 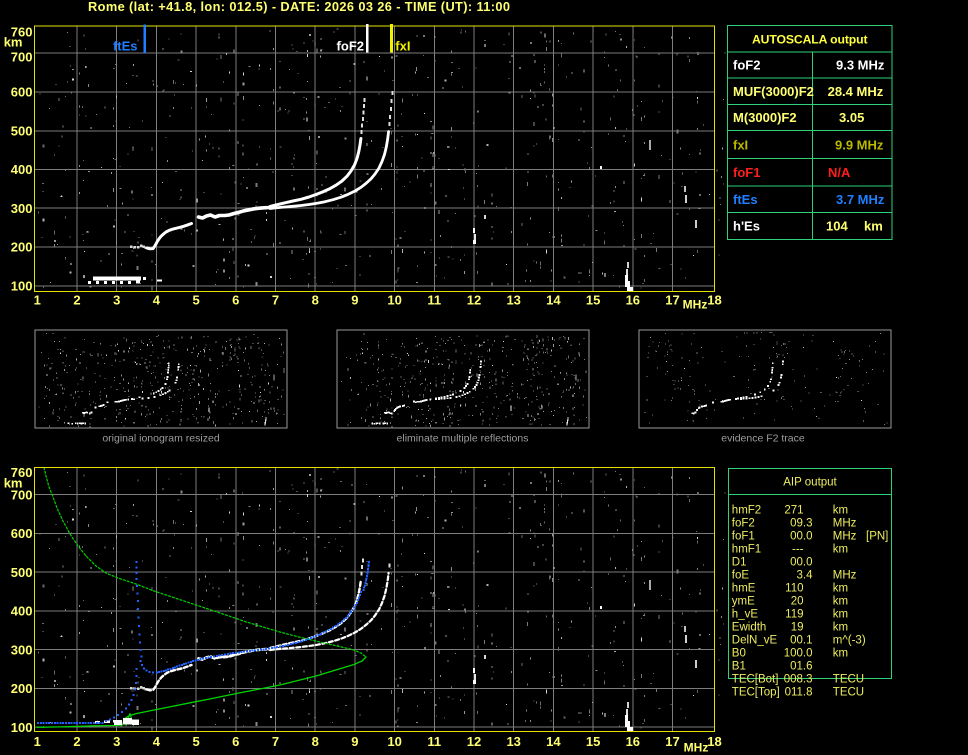 What do you see at coordinates (765, 117) in the screenshot?
I see `svg-text: M(3000)F2` at bounding box center [765, 117].